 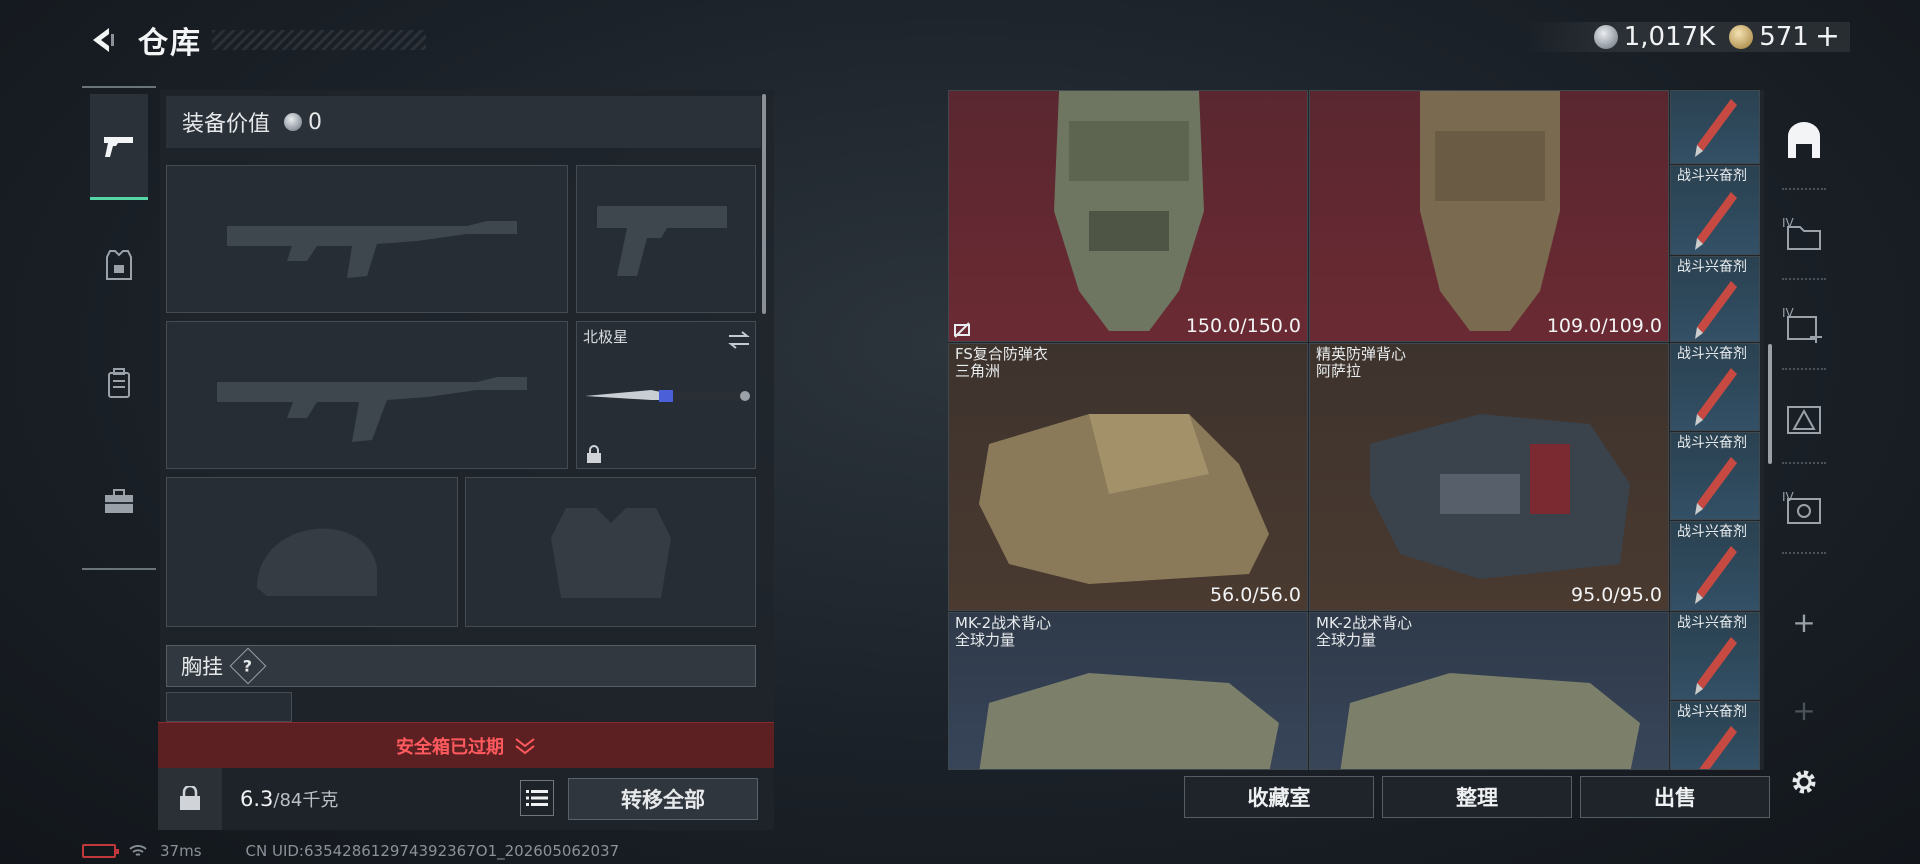 I want to click on warehouse-scrollbar, so click(x=1770, y=404).